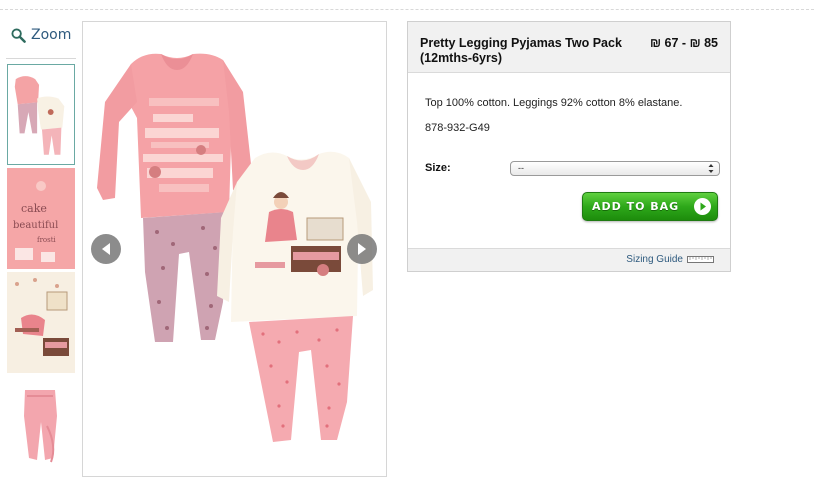  What do you see at coordinates (700, 259) in the screenshot?
I see `ruler-icon` at bounding box center [700, 259].